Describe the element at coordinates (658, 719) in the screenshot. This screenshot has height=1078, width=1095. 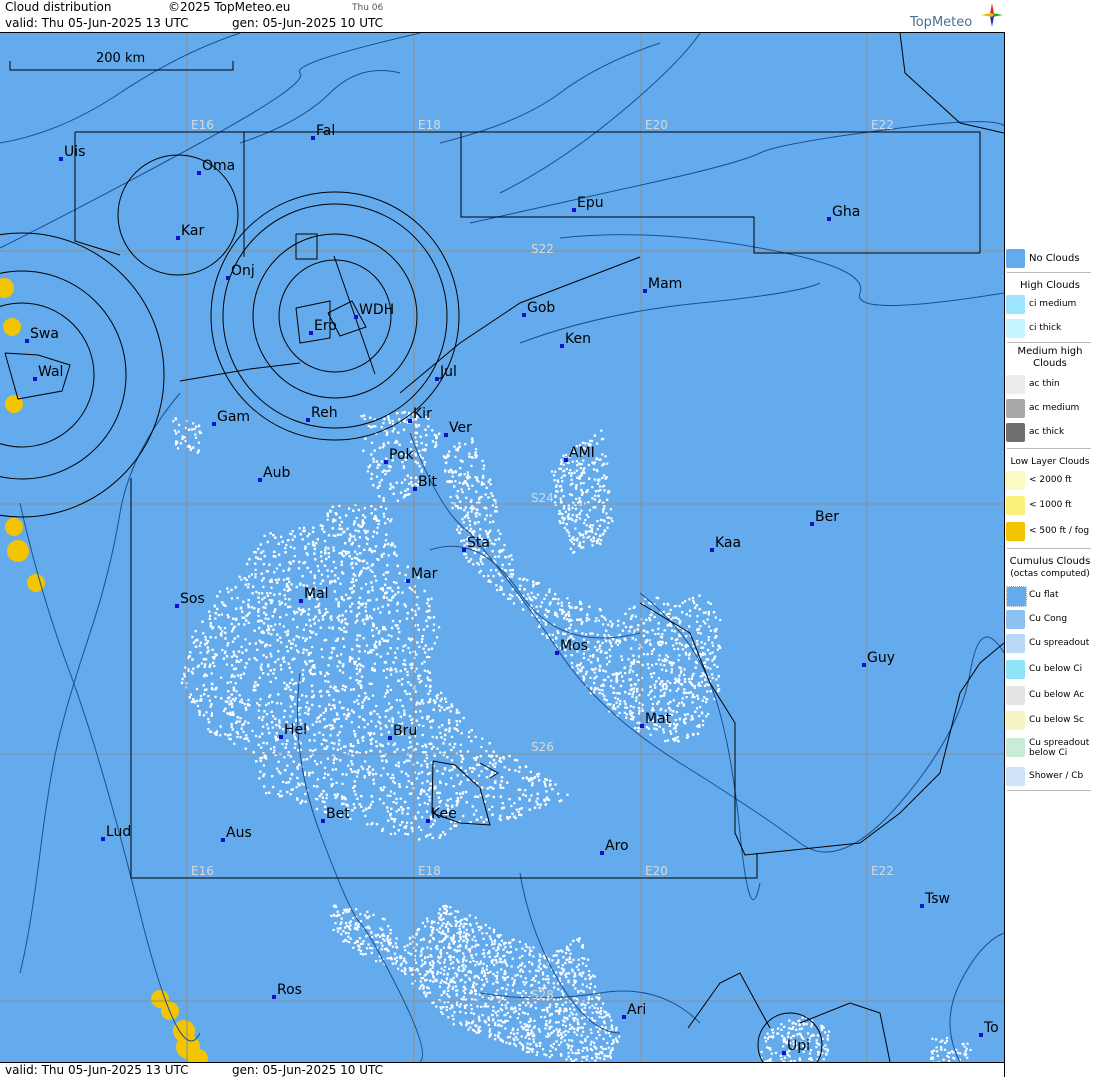
I see `station-label: Mat` at that location.